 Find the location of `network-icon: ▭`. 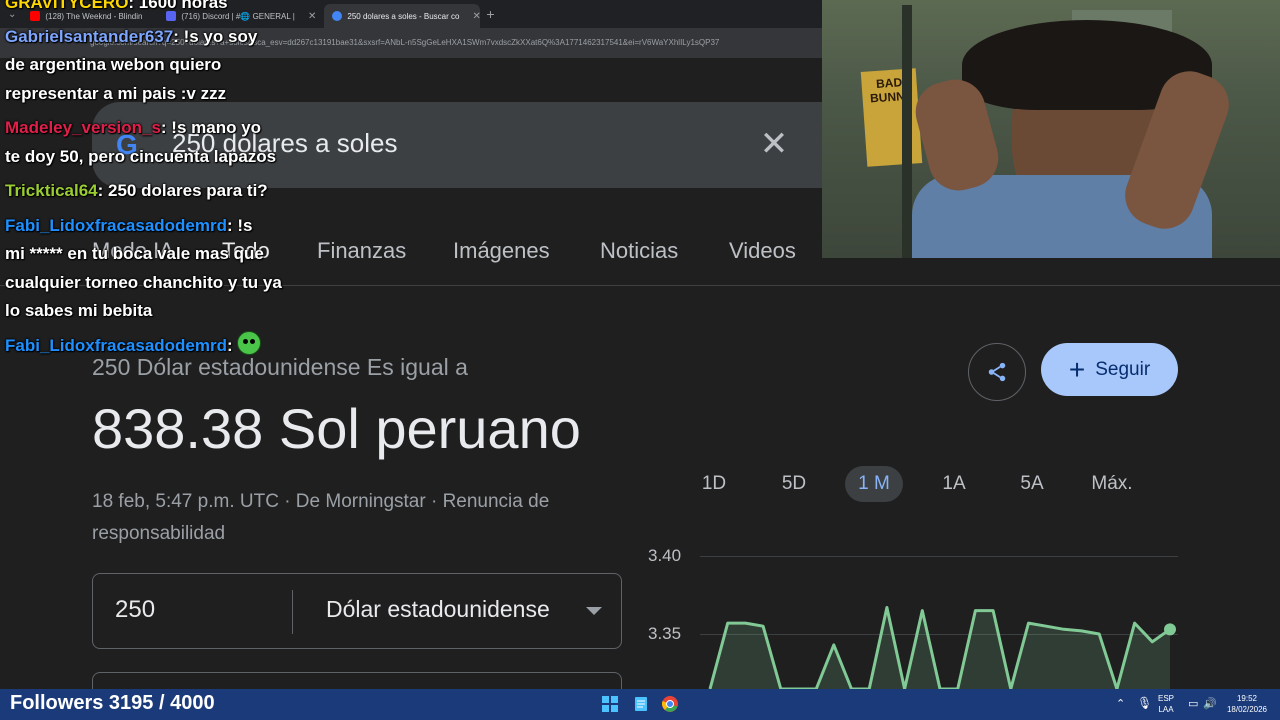

network-icon: ▭ is located at coordinates (1193, 703).